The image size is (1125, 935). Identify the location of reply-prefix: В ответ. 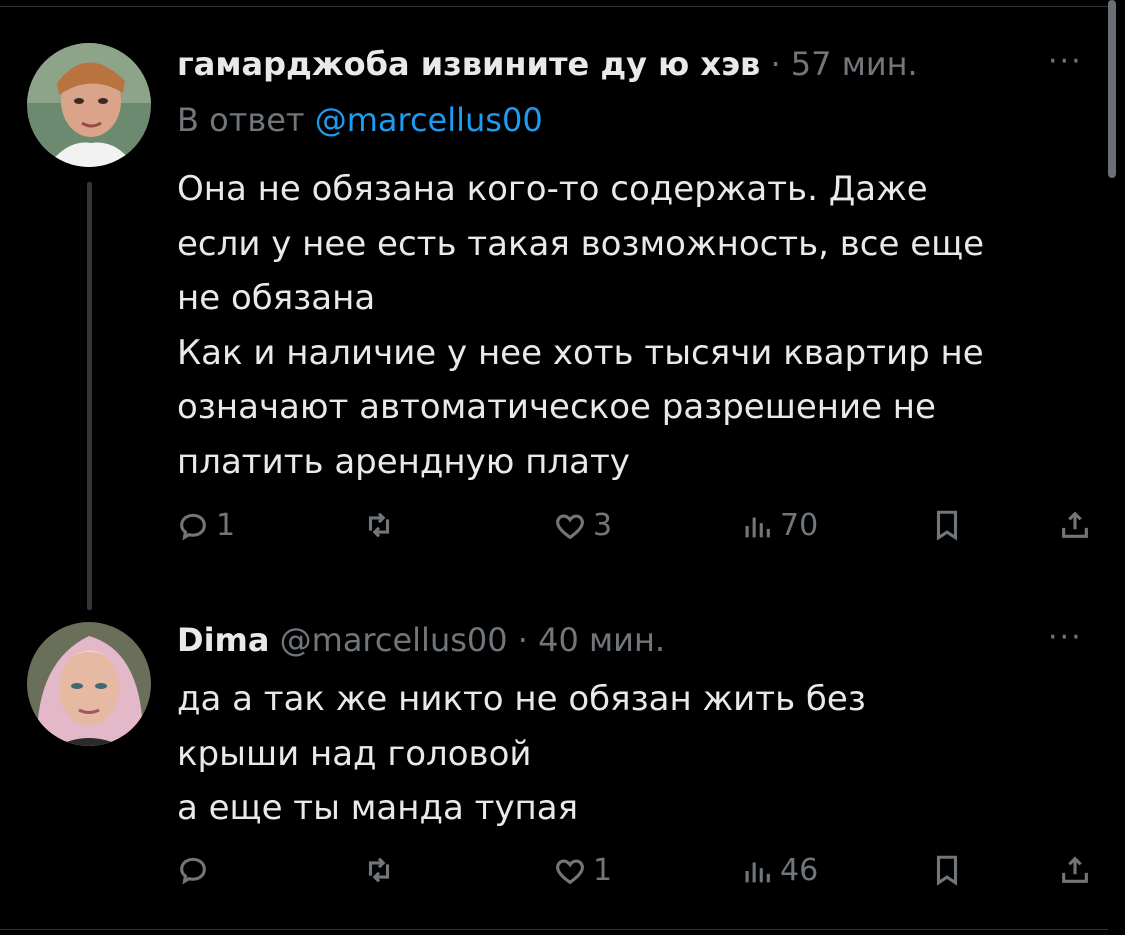
(241, 120).